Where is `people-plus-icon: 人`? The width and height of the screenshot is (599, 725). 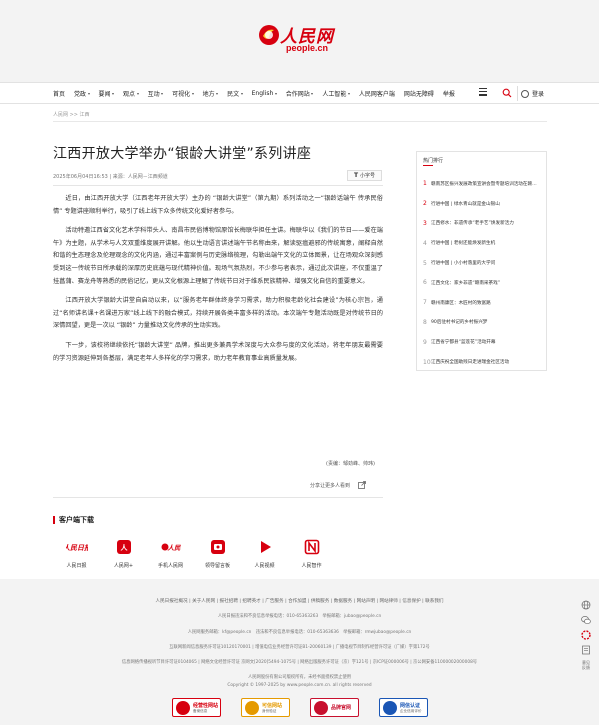
people-plus-icon: 人 is located at coordinates (124, 547).